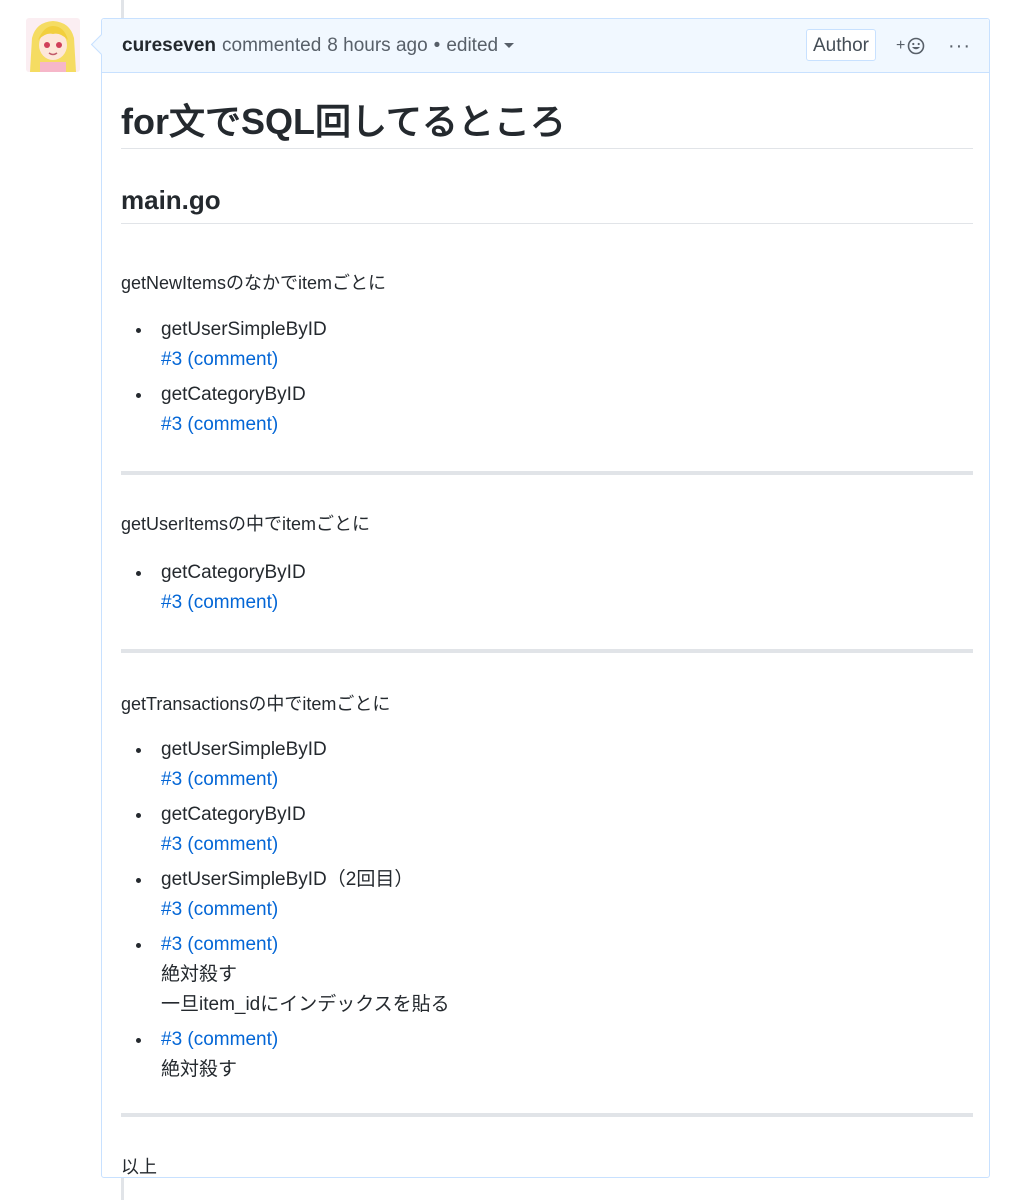 Image resolution: width=1018 pixels, height=1200 pixels. I want to click on section-2-list: getCategoryByID #3 (comment), so click(213, 588).